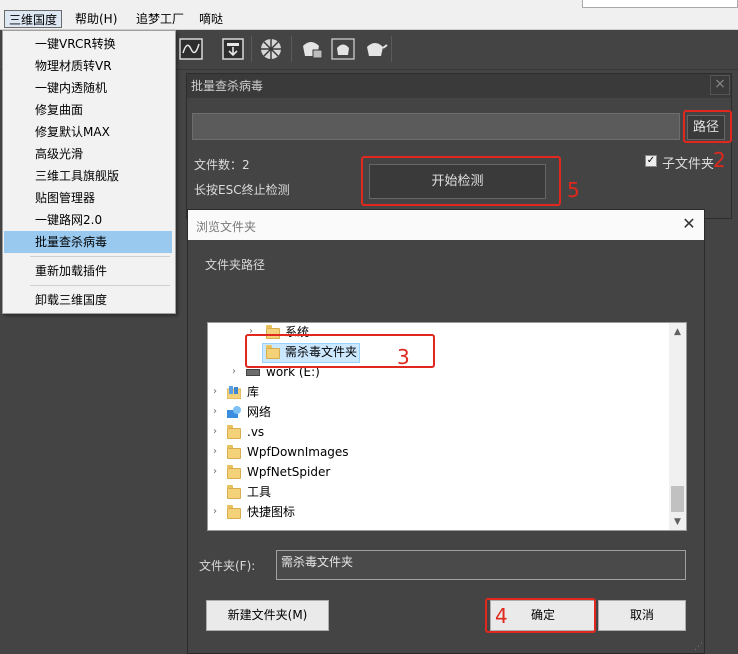 Image resolution: width=738 pixels, height=654 pixels. What do you see at coordinates (642, 615) in the screenshot?
I see `cancel-button: 取消` at bounding box center [642, 615].